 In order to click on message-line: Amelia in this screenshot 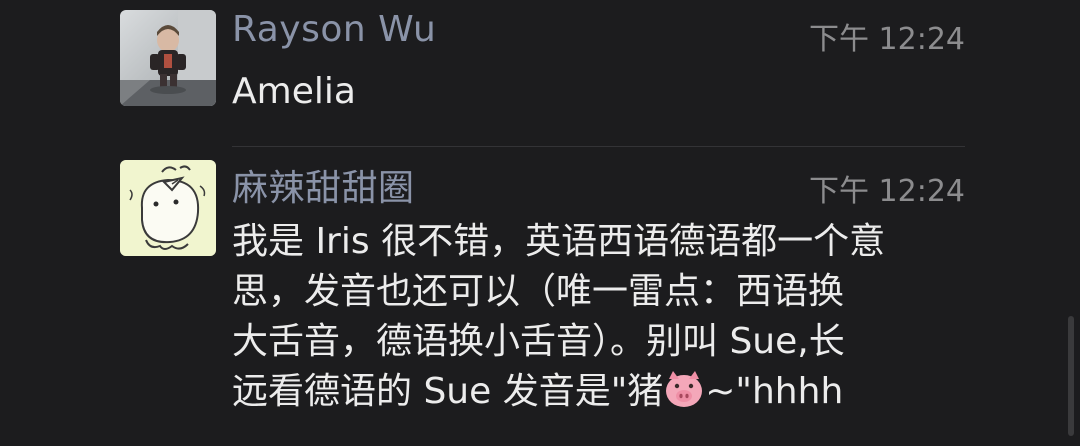, I will do `click(294, 91)`.